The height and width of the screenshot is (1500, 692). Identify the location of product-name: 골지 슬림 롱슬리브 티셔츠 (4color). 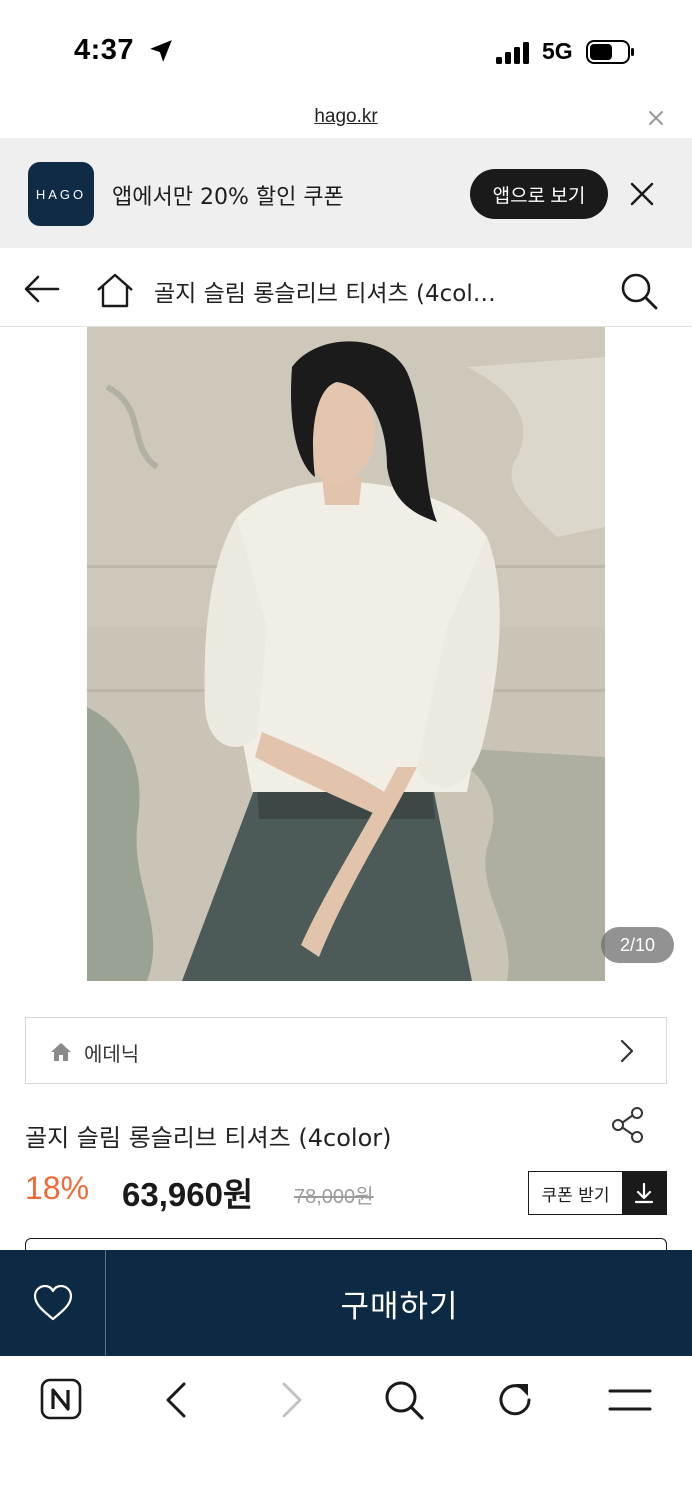
(208, 1138).